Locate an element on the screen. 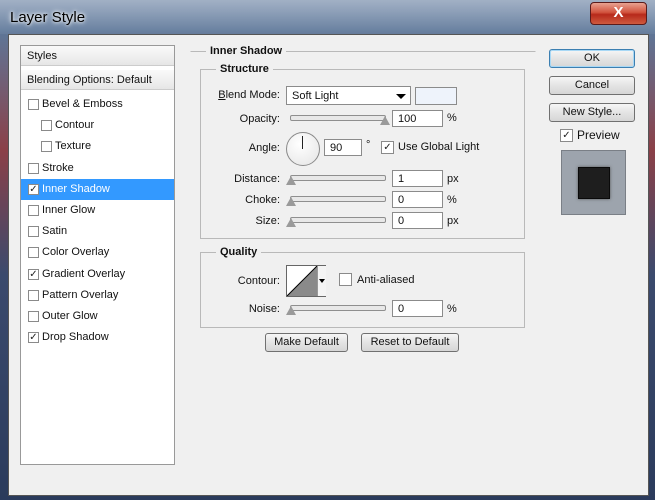  inner-shadow-title: Inner Shadow is located at coordinates (246, 51).